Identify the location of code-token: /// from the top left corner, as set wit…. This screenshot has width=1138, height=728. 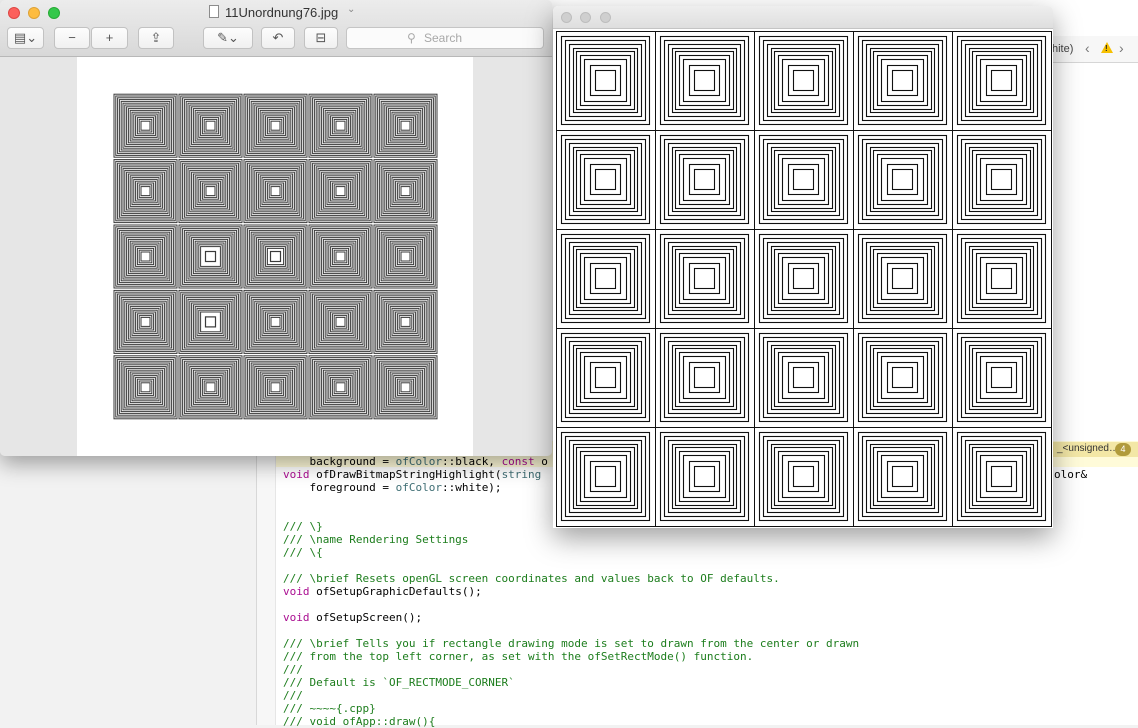
(518, 656).